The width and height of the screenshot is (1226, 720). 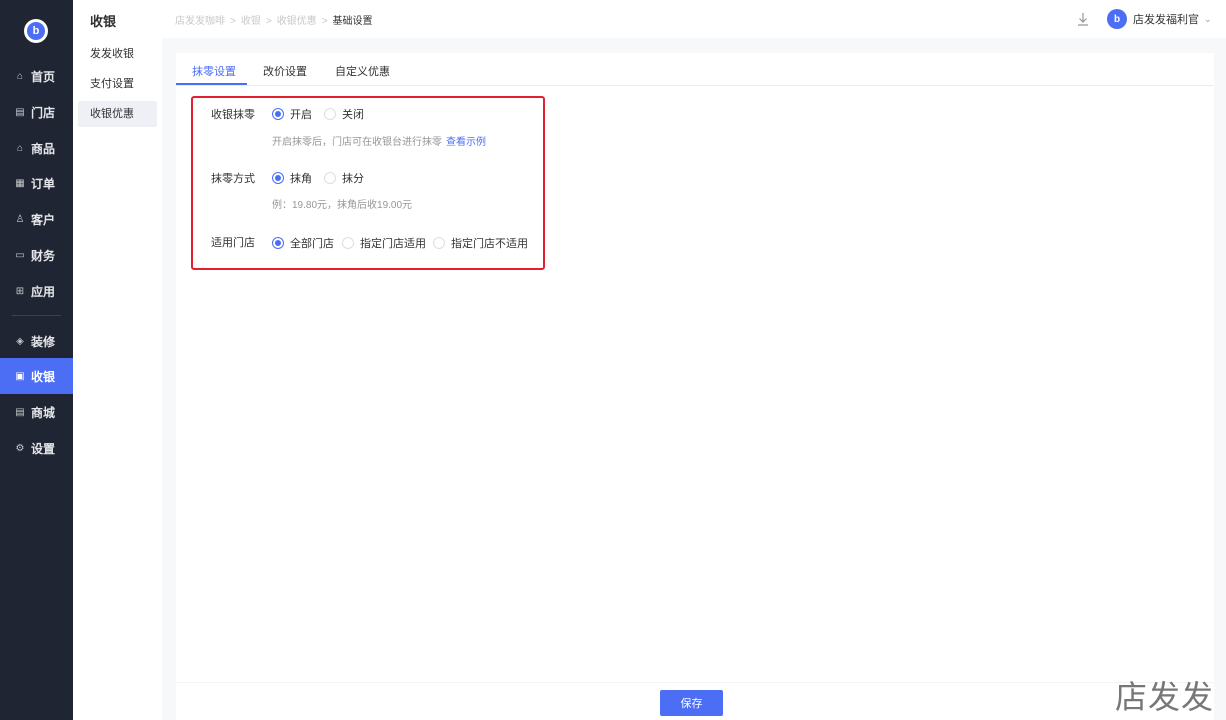 I want to click on rounding-help-text: 开启抹零后，门店可在收银台进行抹零, so click(x=357, y=142).